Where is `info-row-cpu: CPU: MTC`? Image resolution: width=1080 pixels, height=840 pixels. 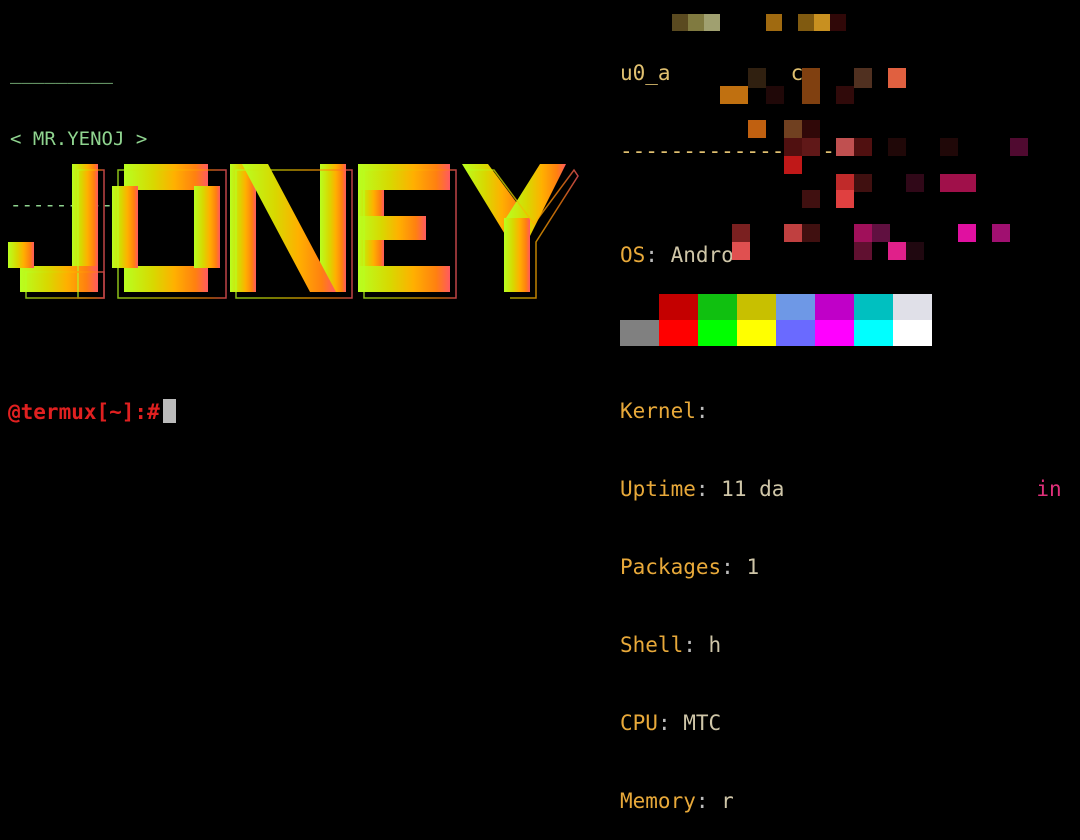
info-row-cpu: CPU: MTC is located at coordinates (841, 723).